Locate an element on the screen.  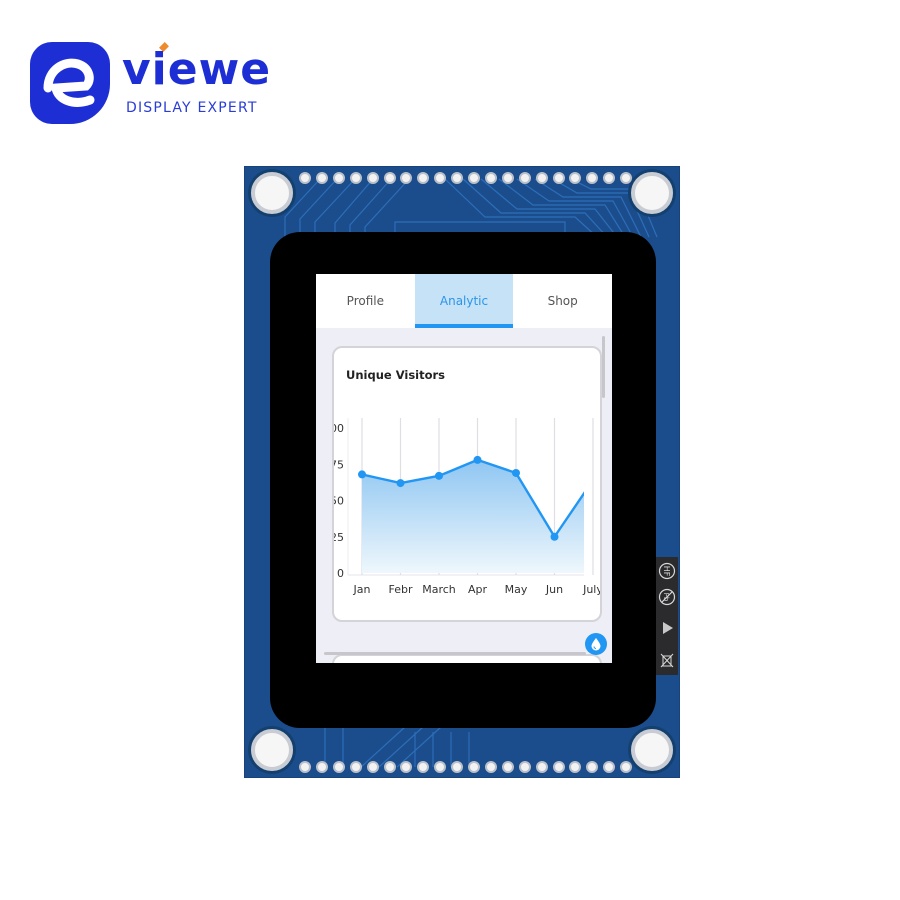
svg-text: Pb is located at coordinates (666, 597).